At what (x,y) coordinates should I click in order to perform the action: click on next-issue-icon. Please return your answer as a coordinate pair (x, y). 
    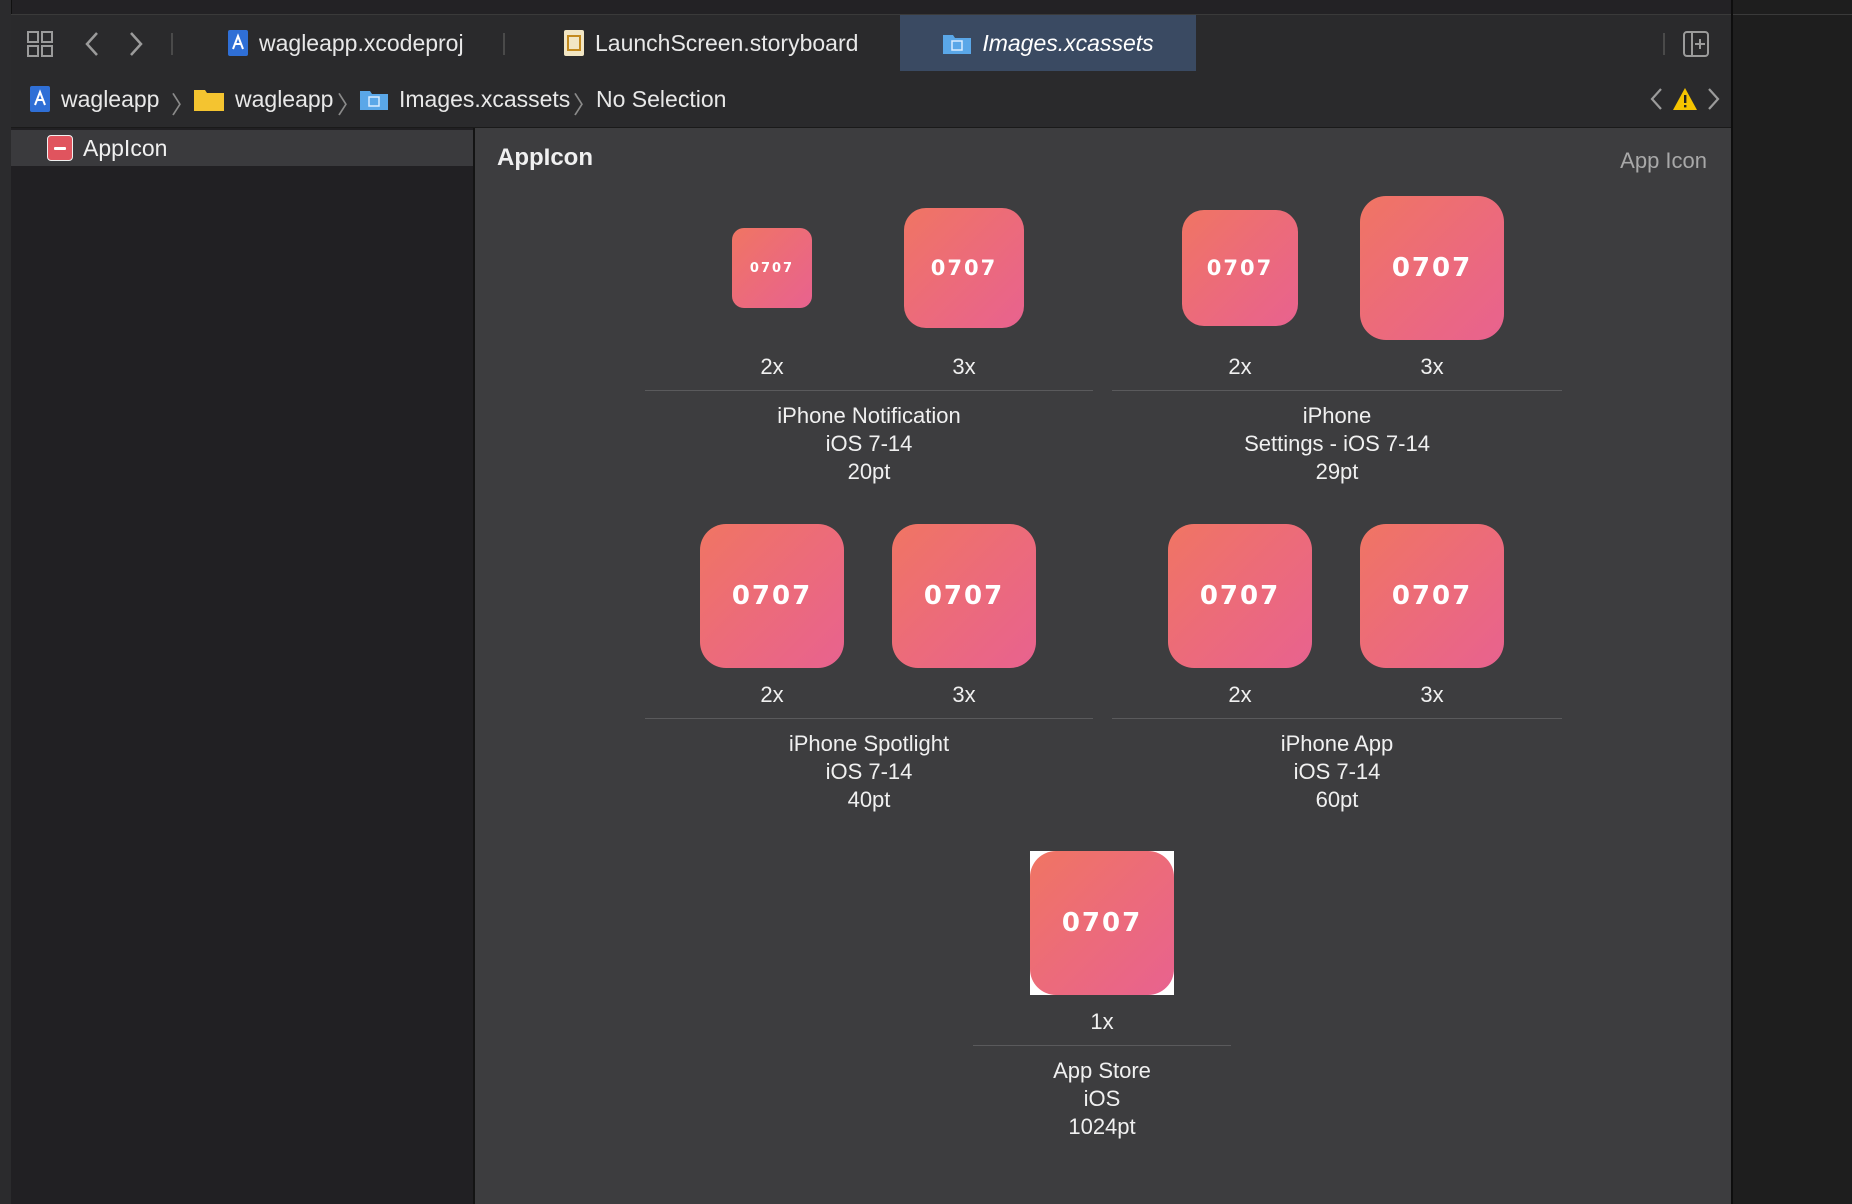
    Looking at the image, I should click on (1714, 99).